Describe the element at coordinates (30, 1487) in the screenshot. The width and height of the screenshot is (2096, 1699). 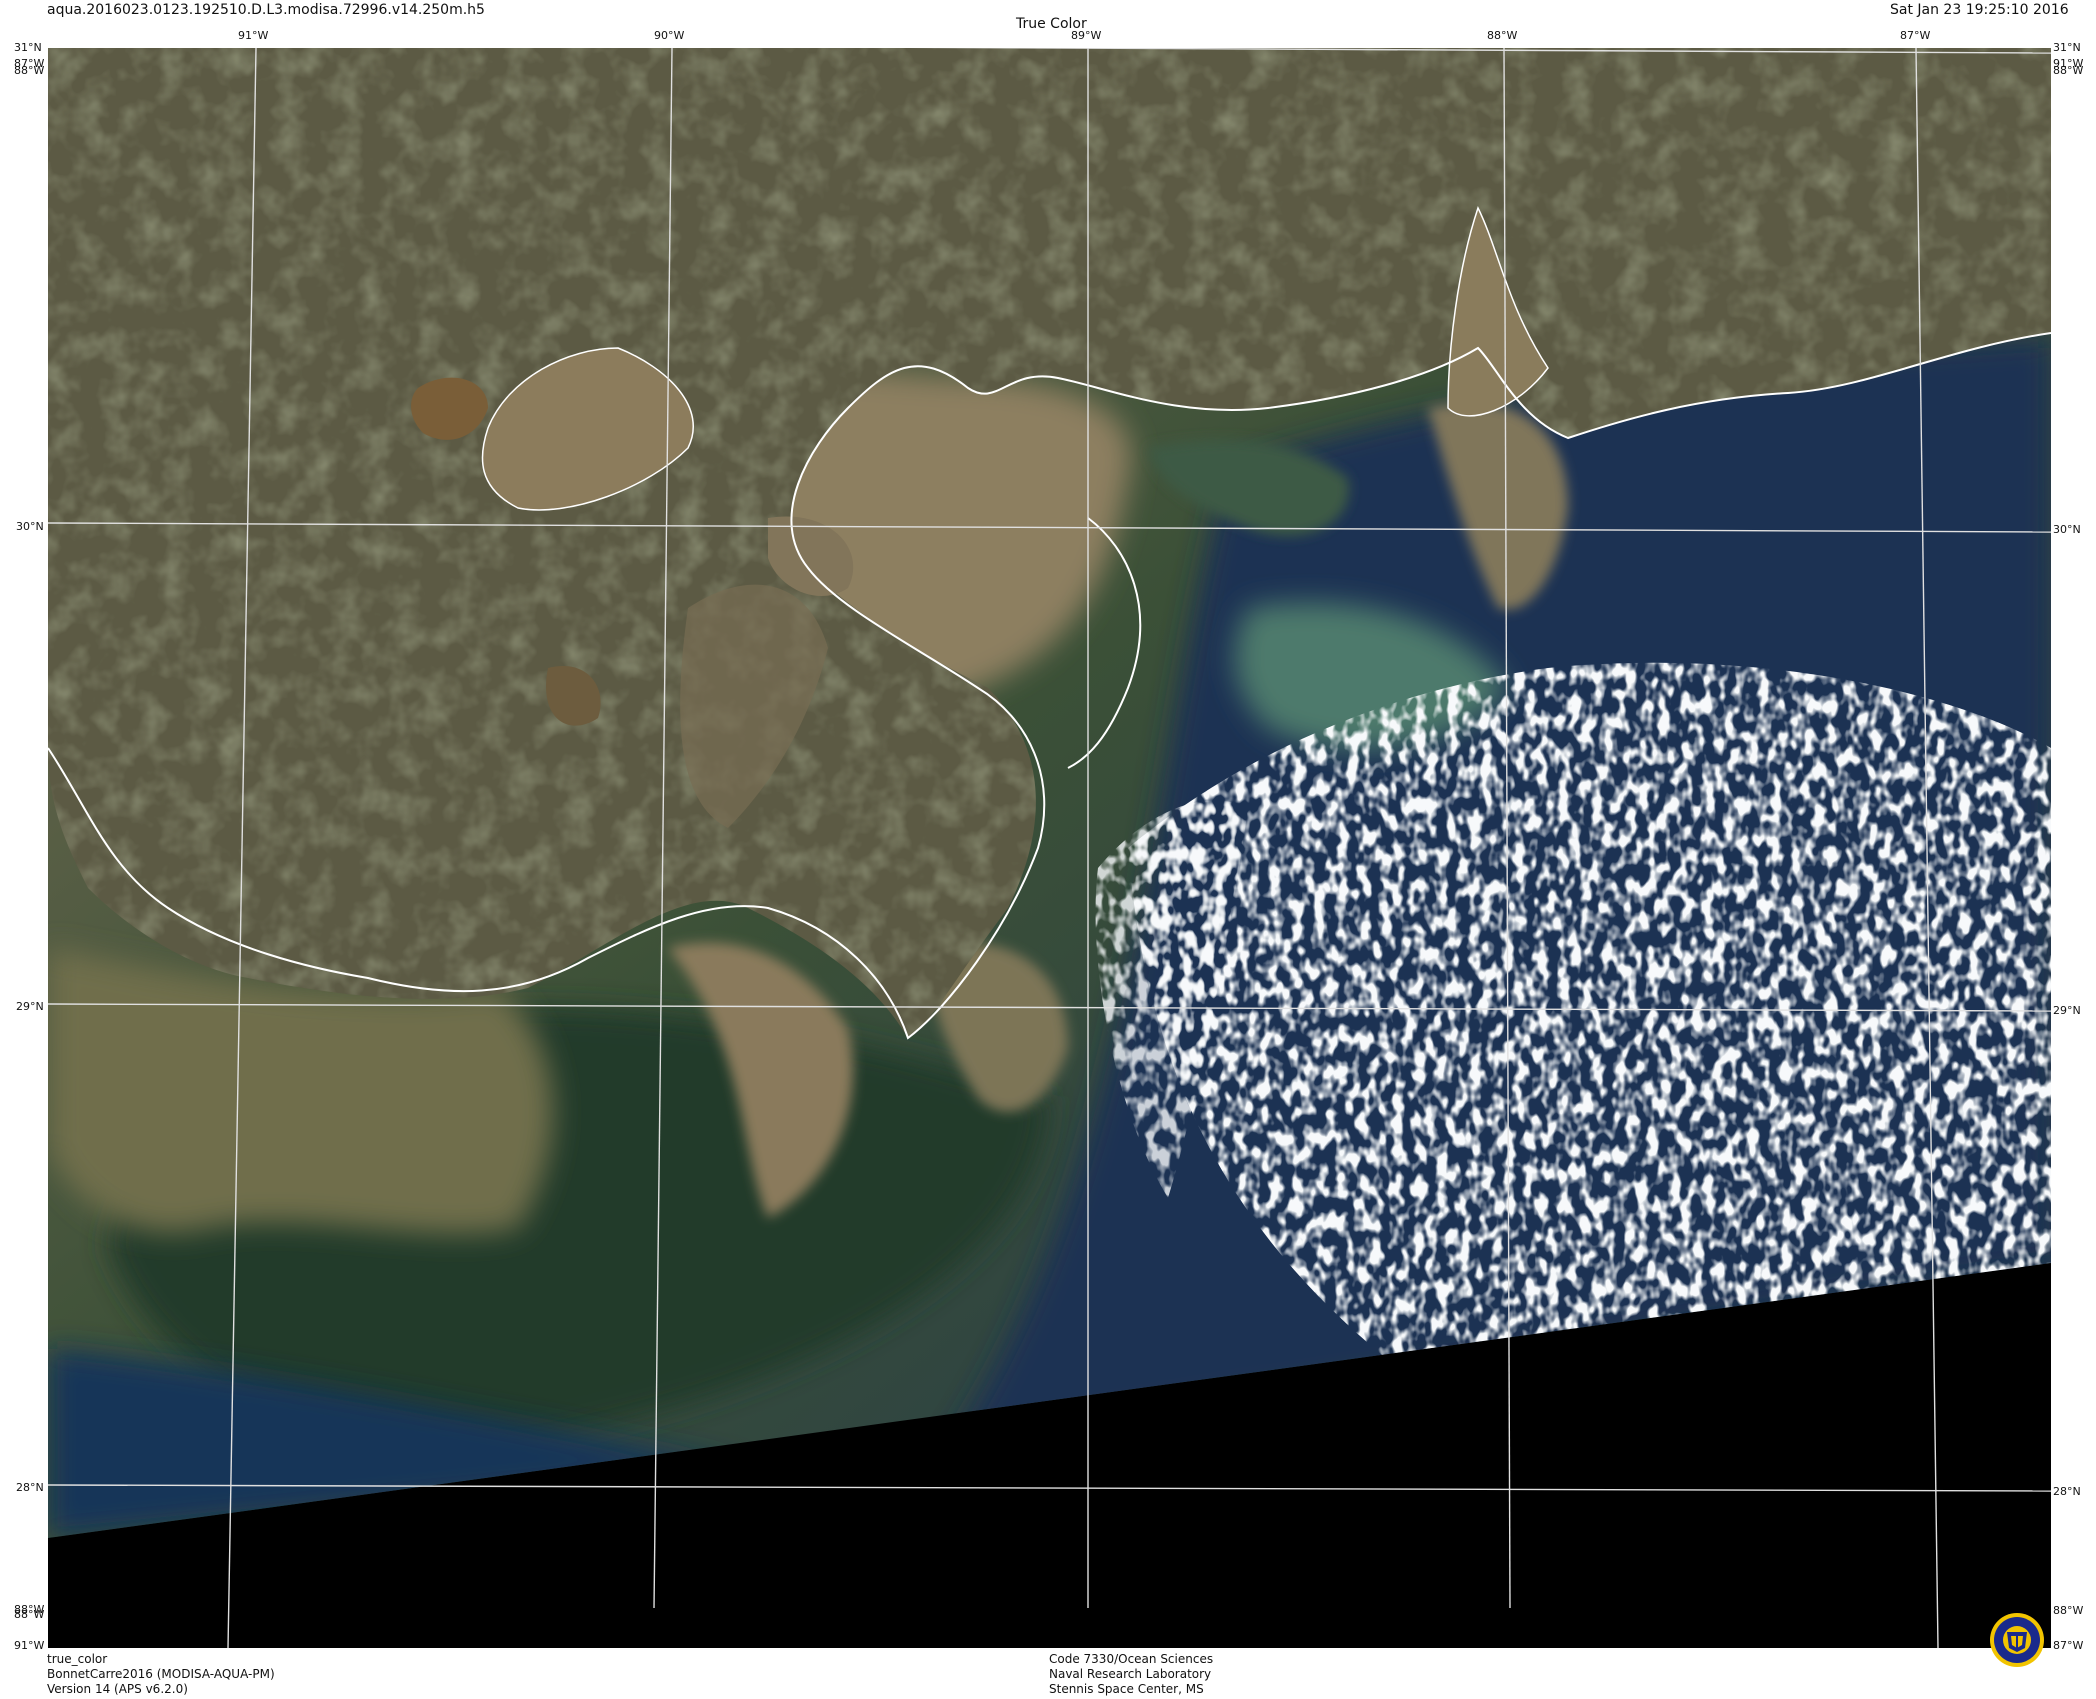
I see `lat-label-left-28n: 28°N` at that location.